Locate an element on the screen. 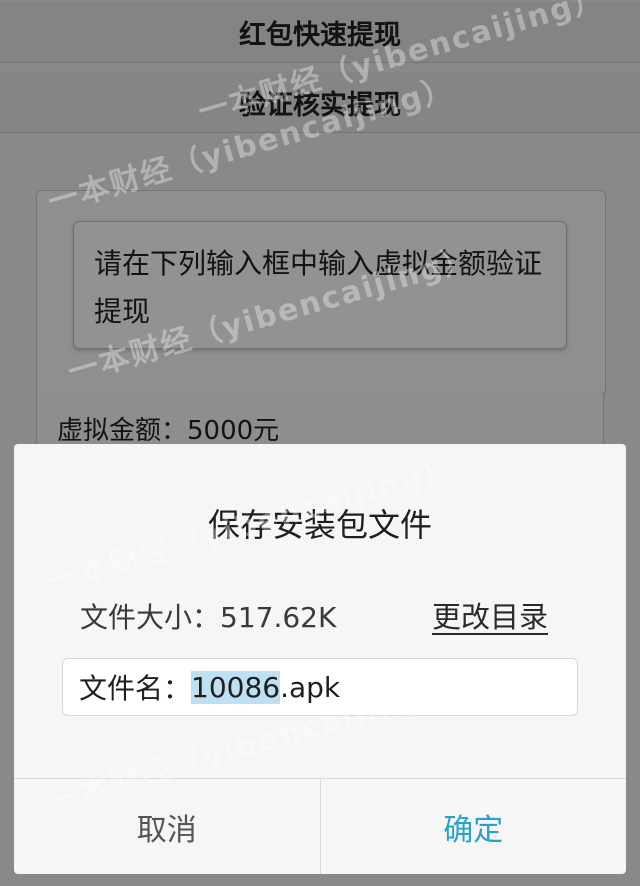  dialog-title: 保存安装包文件 is located at coordinates (319, 525).